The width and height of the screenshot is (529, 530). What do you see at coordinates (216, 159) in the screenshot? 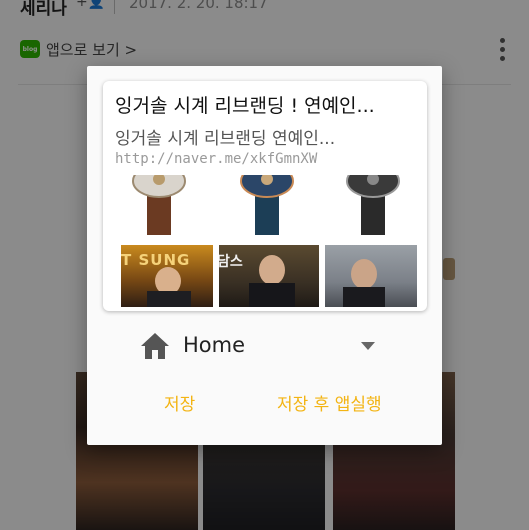
I see `preview-url: http://naver.me/xkfGmnXW` at bounding box center [216, 159].